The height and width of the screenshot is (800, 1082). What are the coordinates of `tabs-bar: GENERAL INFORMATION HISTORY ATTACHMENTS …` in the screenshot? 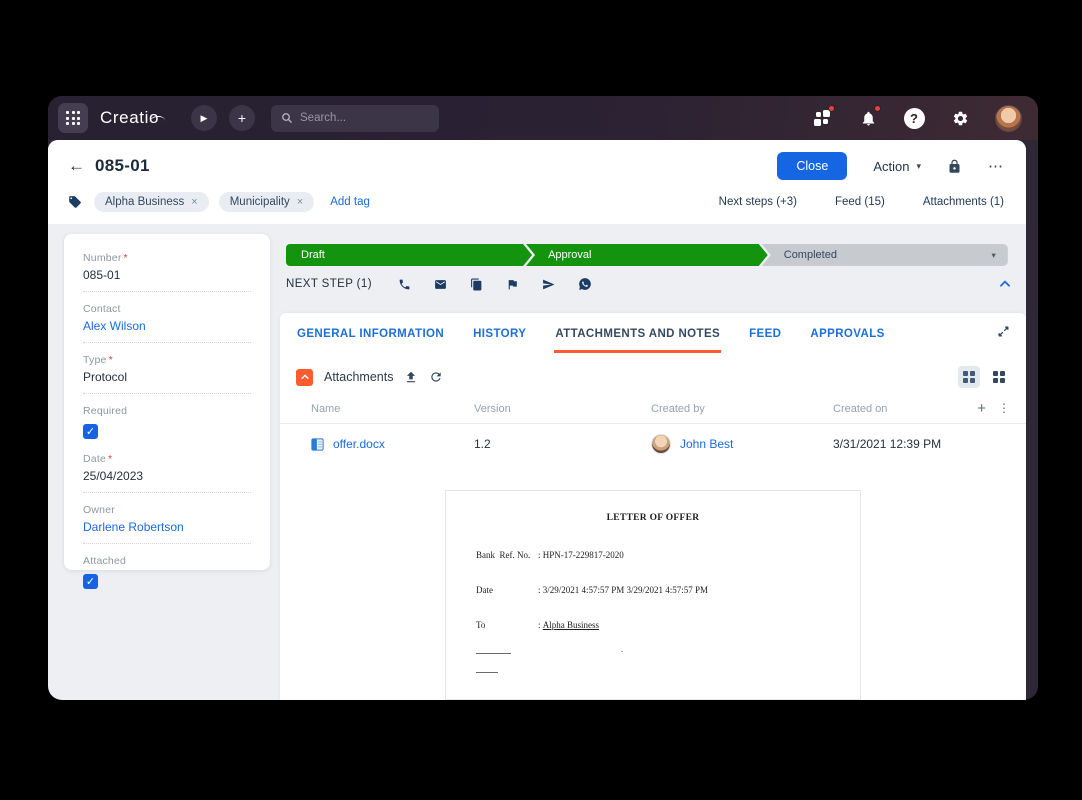 It's located at (653, 333).